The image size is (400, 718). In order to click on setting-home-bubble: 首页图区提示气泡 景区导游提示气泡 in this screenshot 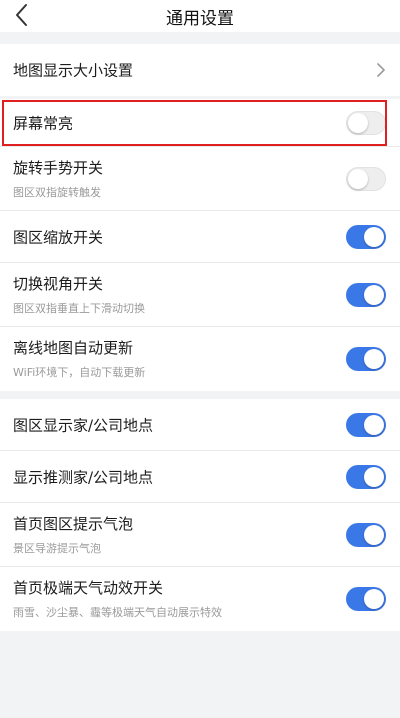, I will do `click(200, 535)`.